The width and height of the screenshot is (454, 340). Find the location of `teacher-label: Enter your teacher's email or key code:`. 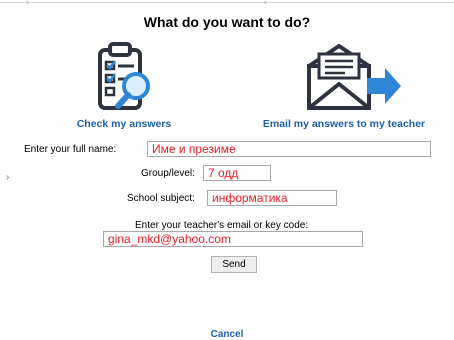

teacher-label: Enter your teacher's email or key code: is located at coordinates (222, 225).